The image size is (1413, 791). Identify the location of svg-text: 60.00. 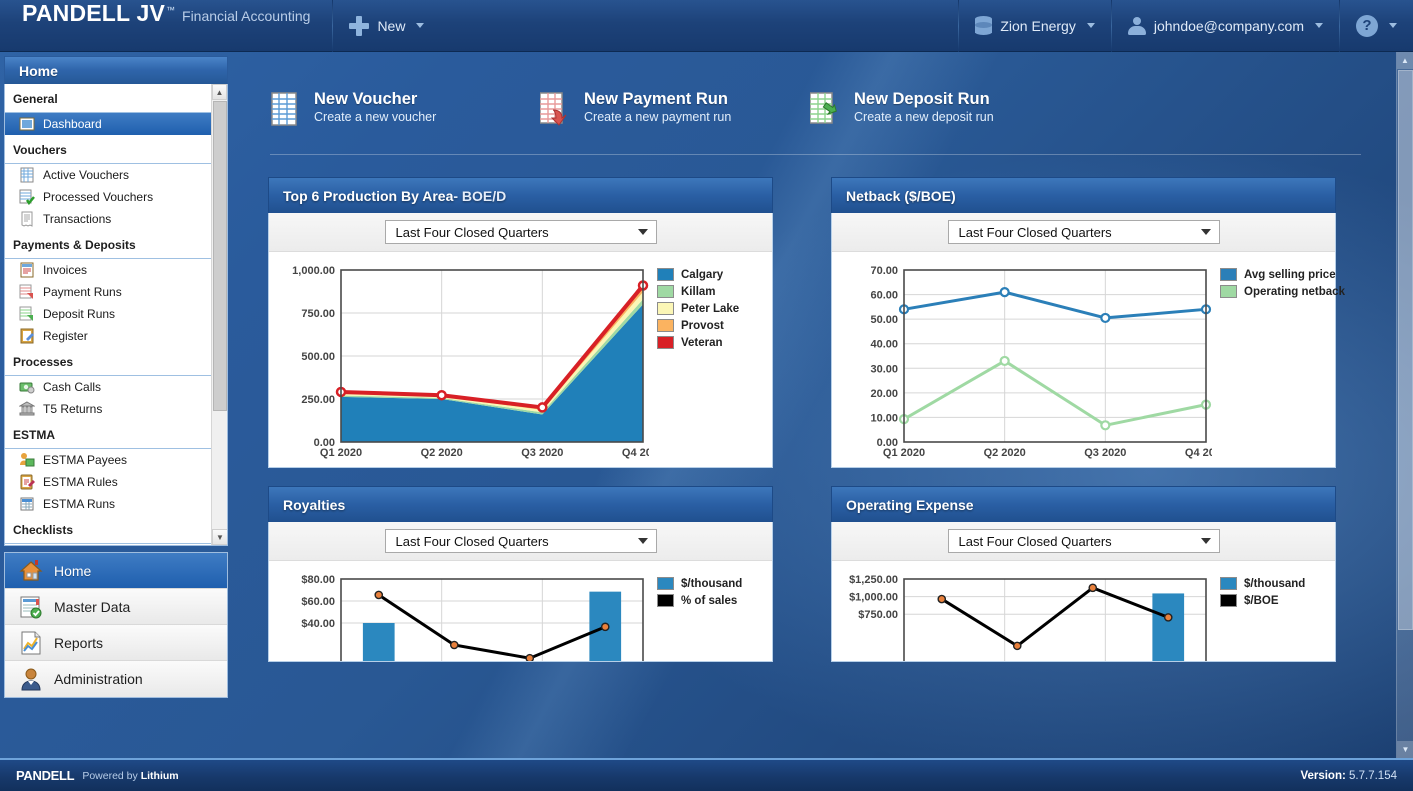
(884, 296).